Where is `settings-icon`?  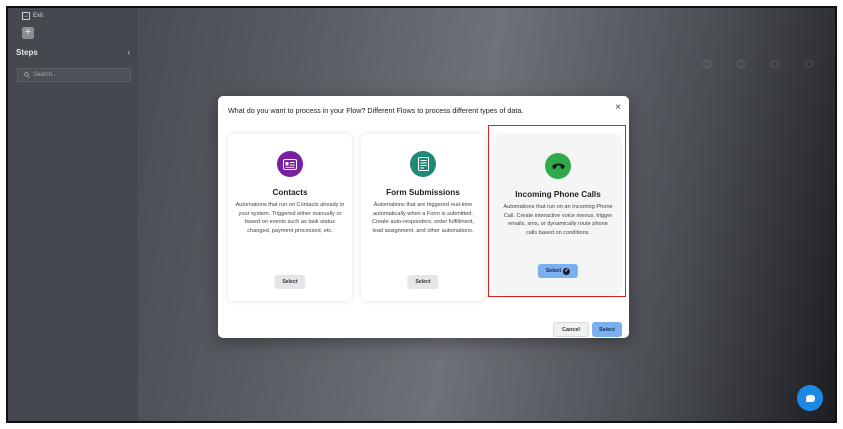
settings-icon is located at coordinates (809, 64).